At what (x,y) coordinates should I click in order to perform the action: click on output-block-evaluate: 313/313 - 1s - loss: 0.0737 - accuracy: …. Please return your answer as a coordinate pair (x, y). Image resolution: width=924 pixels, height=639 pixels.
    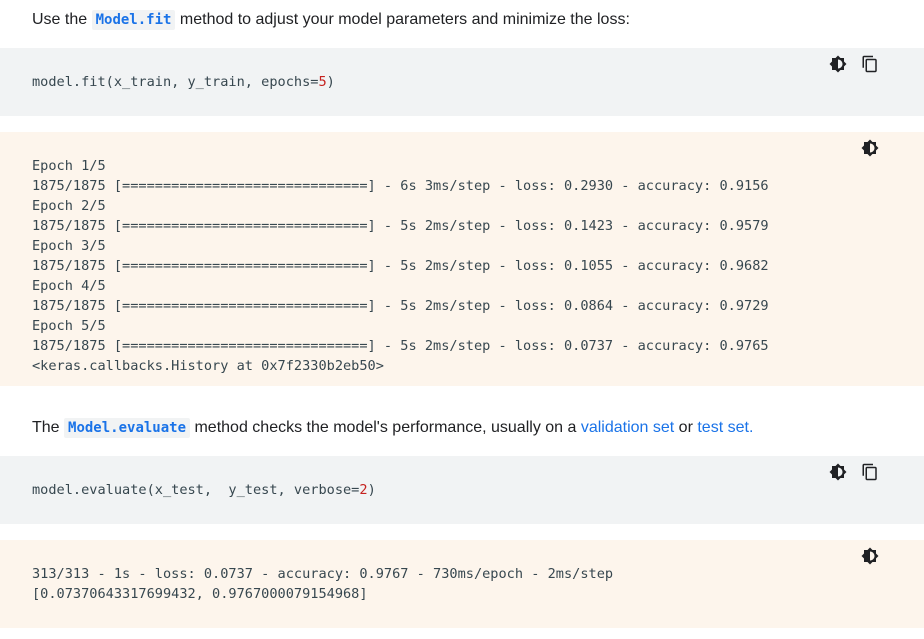
    Looking at the image, I should click on (462, 584).